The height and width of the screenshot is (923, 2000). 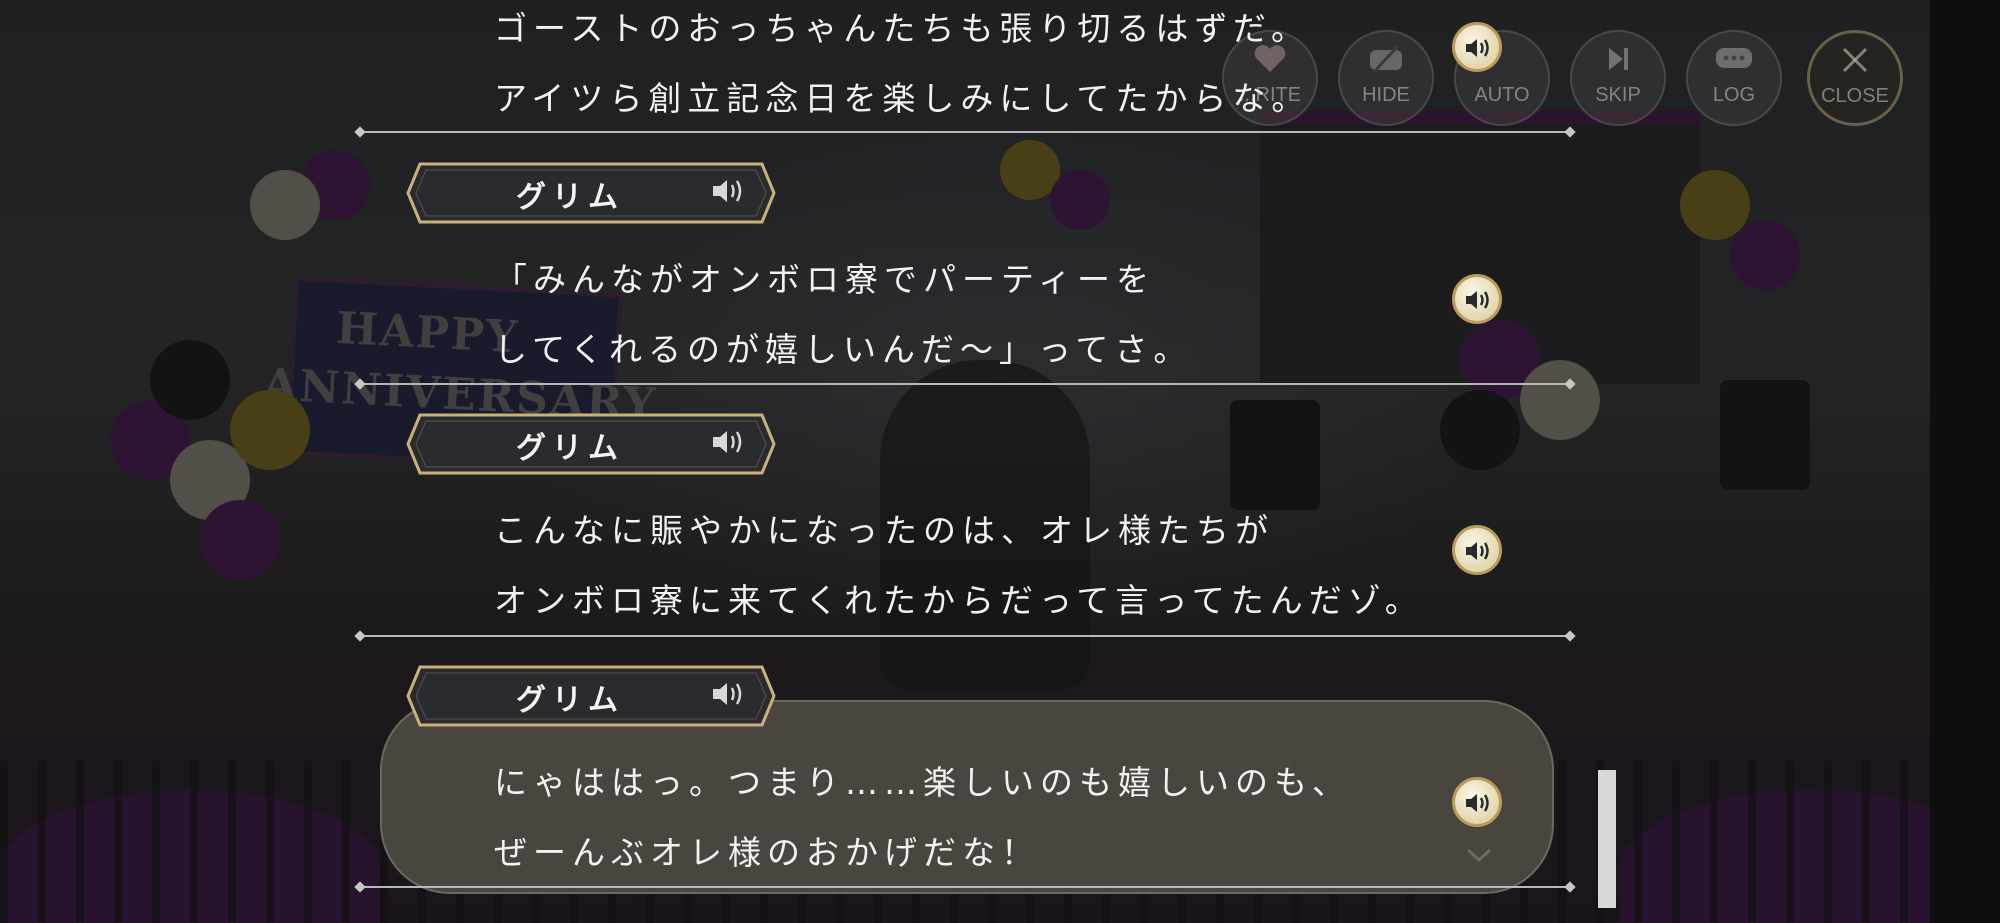 I want to click on screen-edge, so click(x=1965, y=461).